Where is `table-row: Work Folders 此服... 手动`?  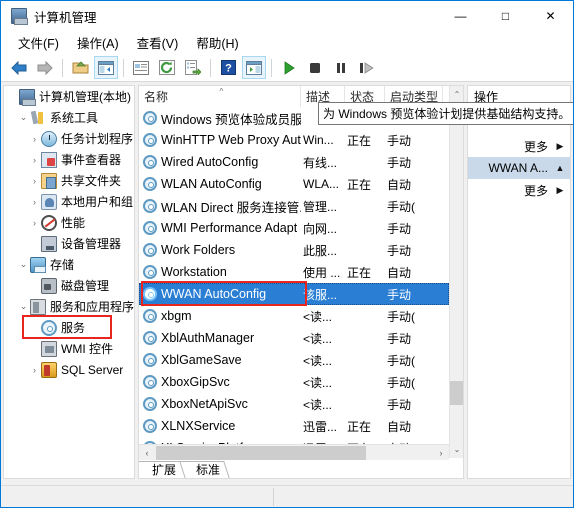
table-row: Work Folders 此服... 手动 is located at coordinates (294, 250).